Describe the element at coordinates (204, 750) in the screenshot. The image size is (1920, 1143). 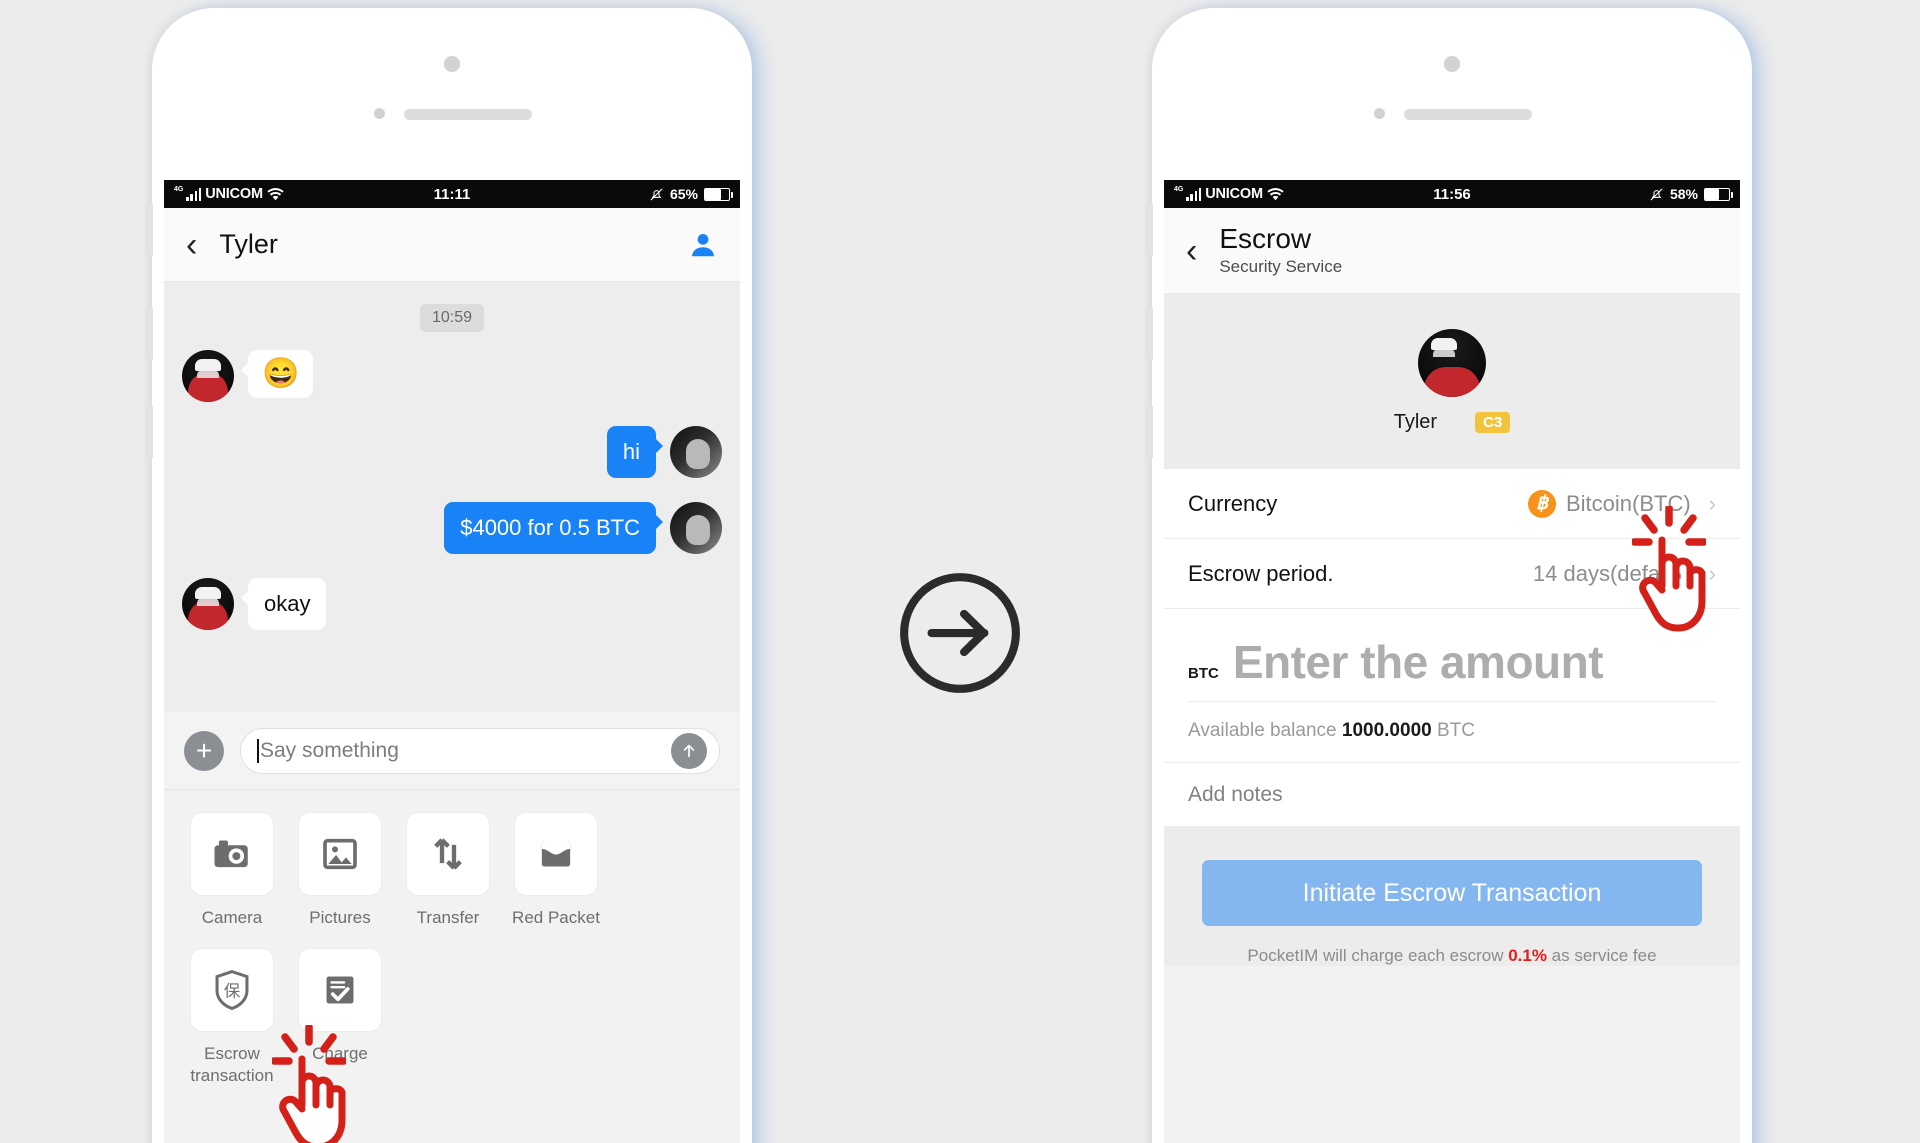
I see `plus-icon: +` at that location.